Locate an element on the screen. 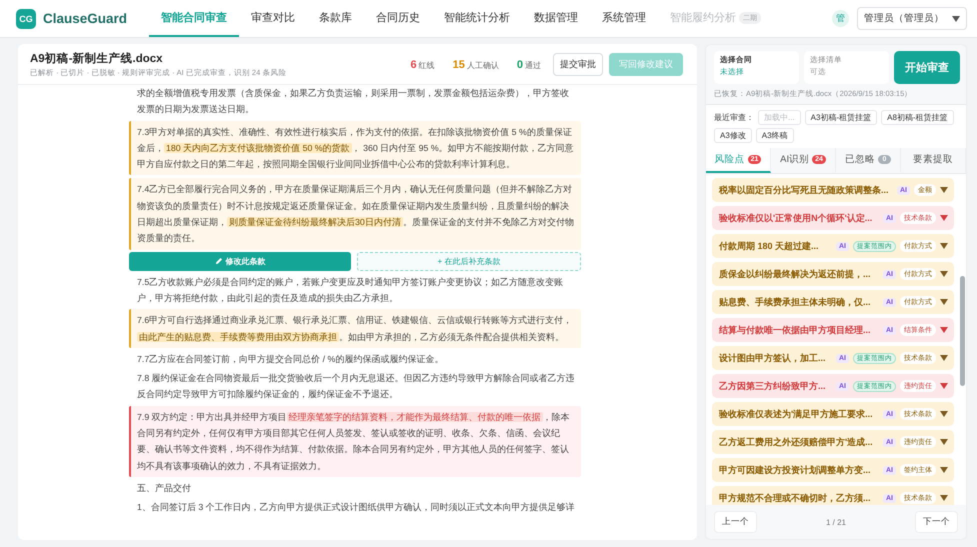  stat-label: 人工确认 is located at coordinates (482, 65).